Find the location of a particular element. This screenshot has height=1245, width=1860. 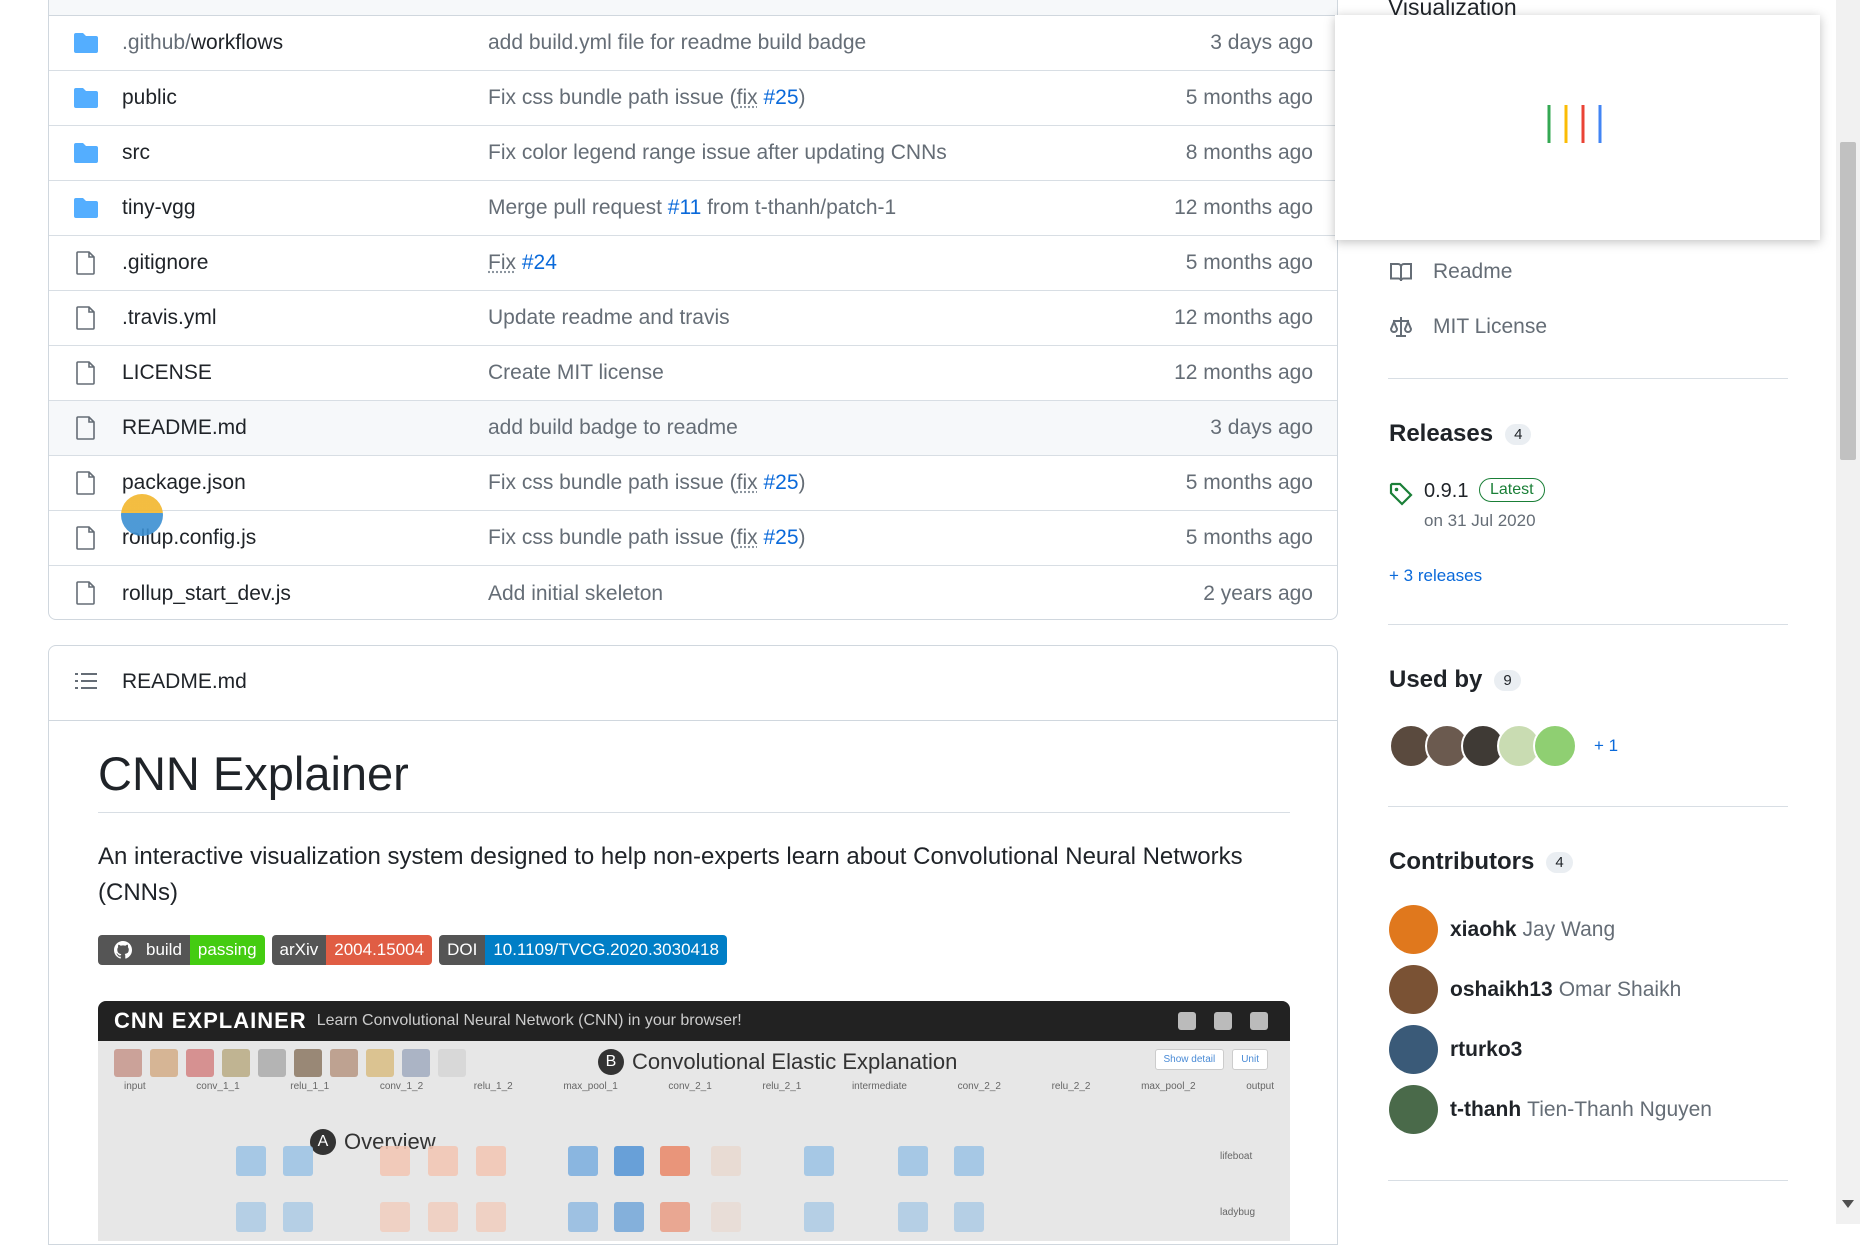

file-name-text: workflows is located at coordinates (237, 42).